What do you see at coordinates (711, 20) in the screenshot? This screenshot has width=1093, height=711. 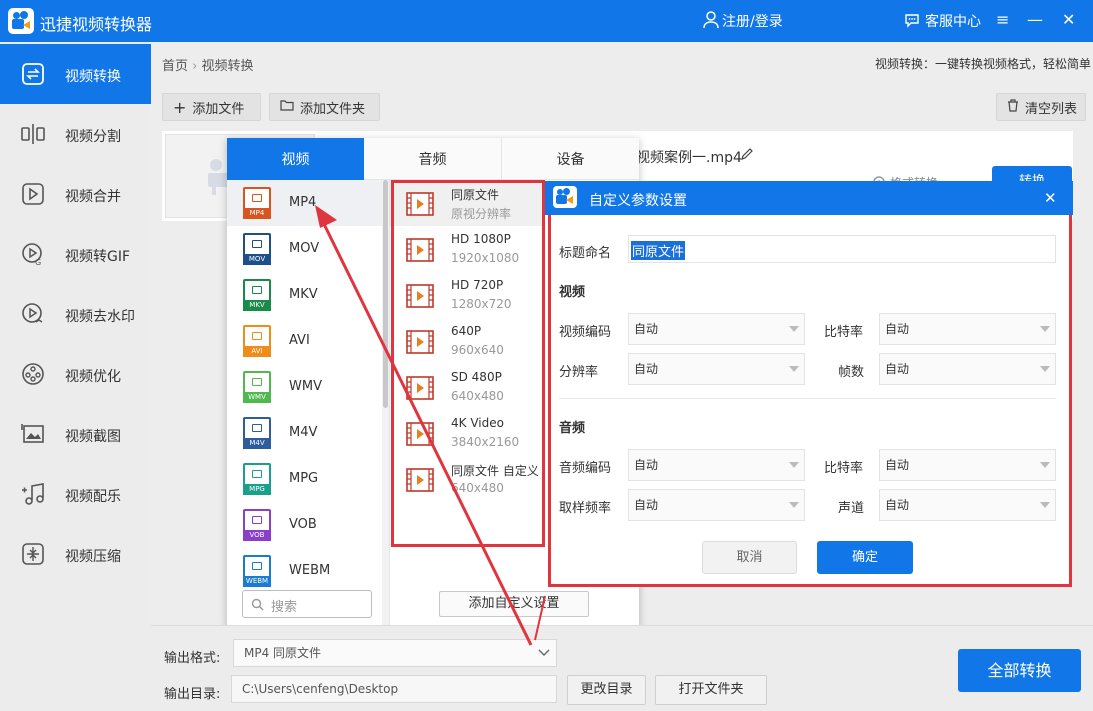 I see `user-icon` at bounding box center [711, 20].